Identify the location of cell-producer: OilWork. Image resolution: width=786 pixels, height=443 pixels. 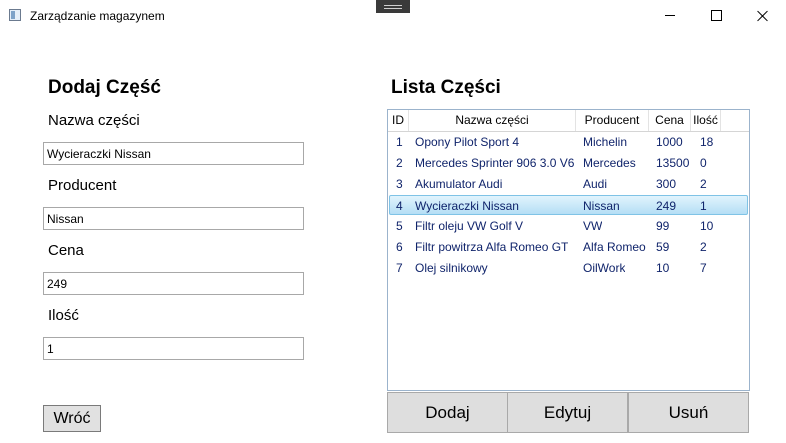
(604, 268).